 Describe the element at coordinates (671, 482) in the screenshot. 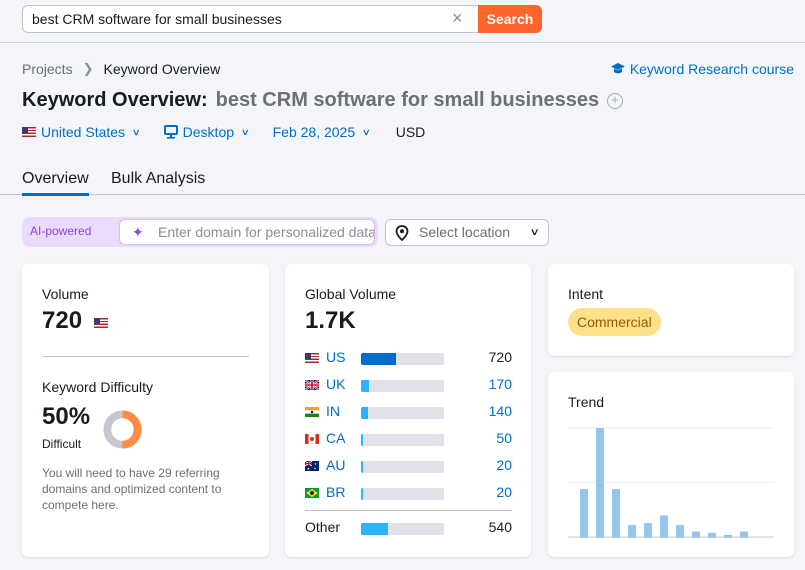

I see `trend-chart` at that location.